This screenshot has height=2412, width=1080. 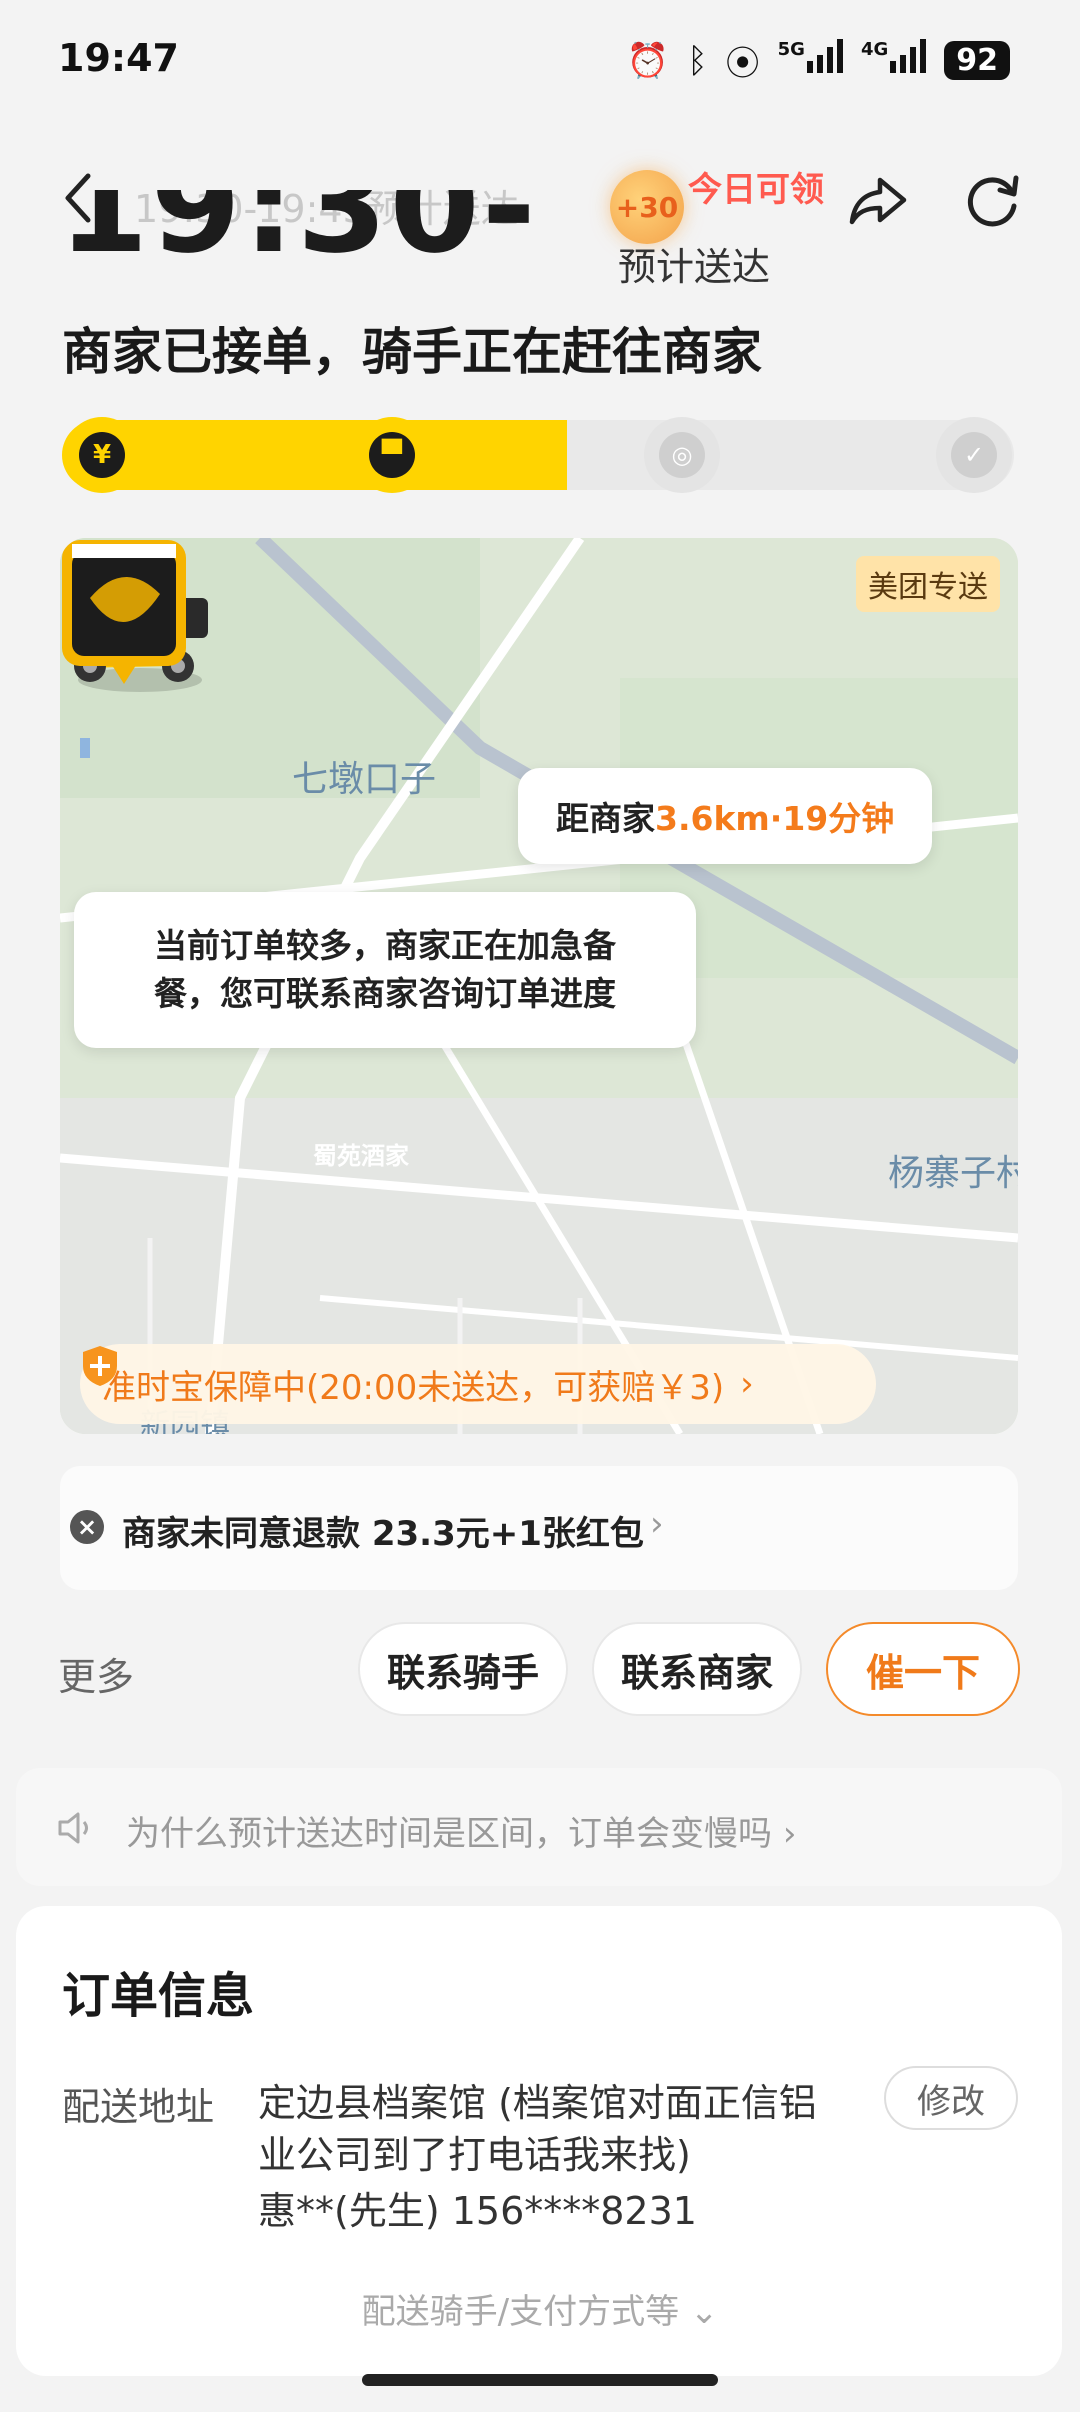 I want to click on contact-rider-button: 联系骑手, so click(x=463, y=1669).